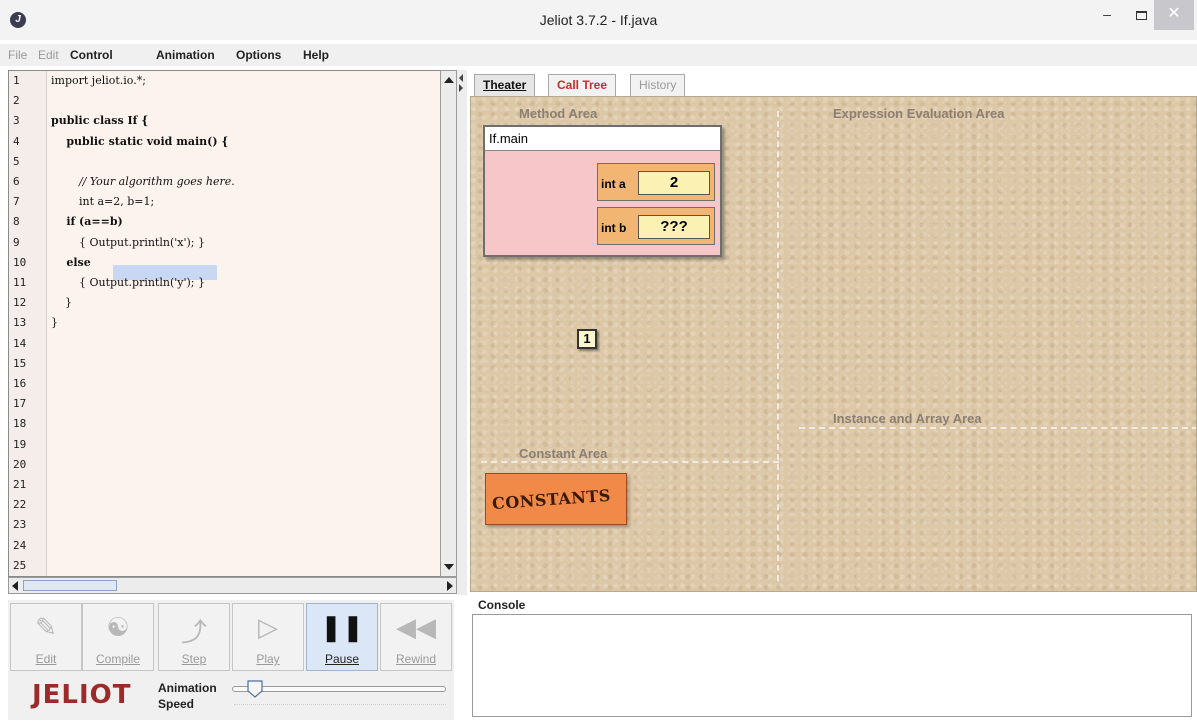  Describe the element at coordinates (20, 444) in the screenshot. I see `line-number: 19` at that location.